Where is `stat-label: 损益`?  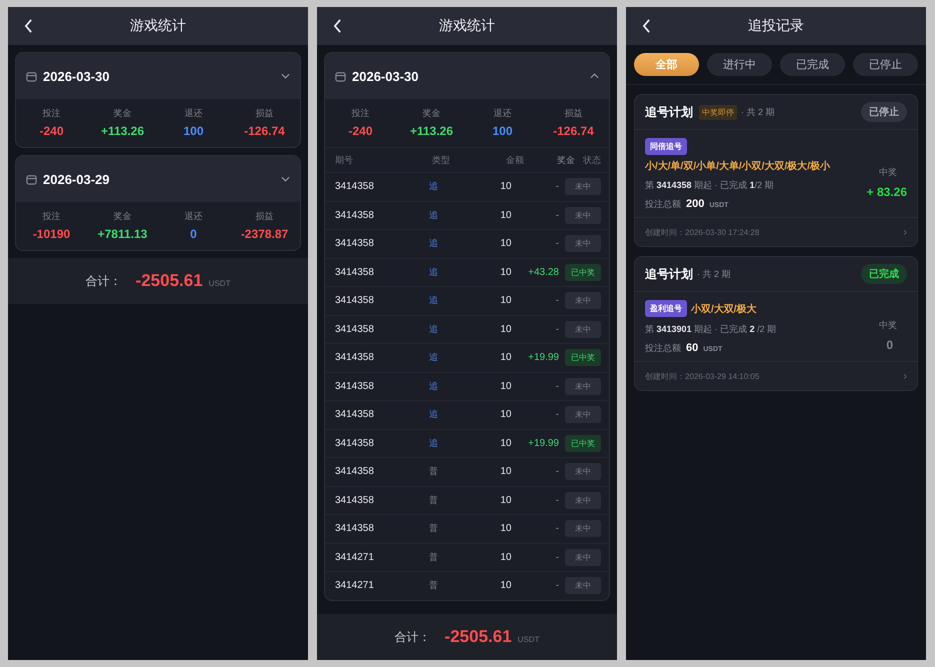 stat-label: 损益 is located at coordinates (265, 113).